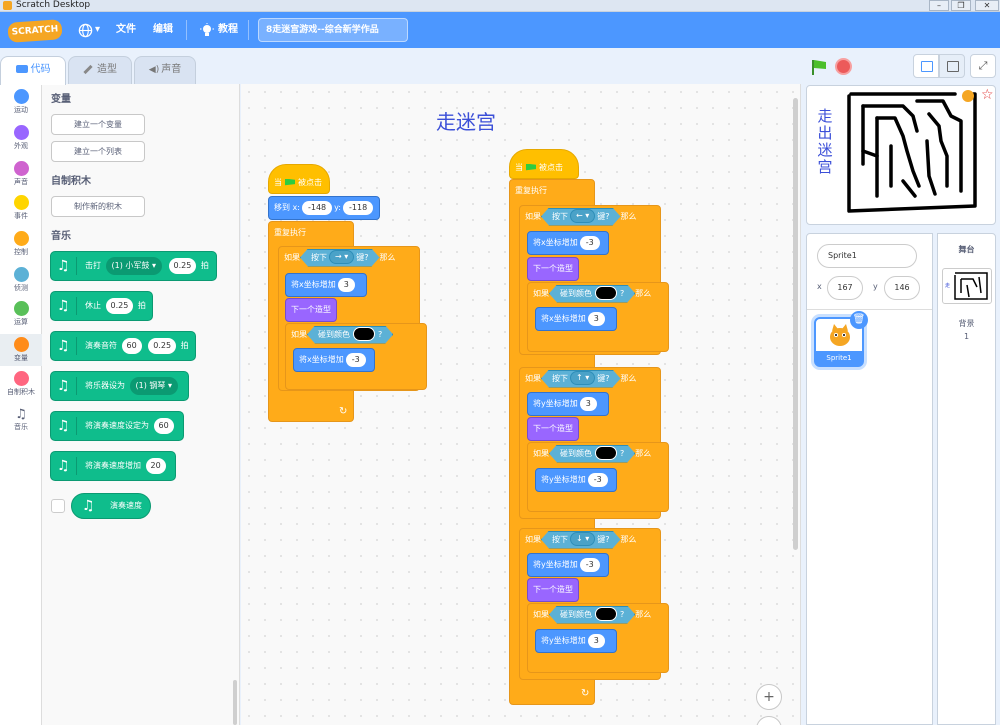  I want to click on category-operators: 运算, so click(21, 314).